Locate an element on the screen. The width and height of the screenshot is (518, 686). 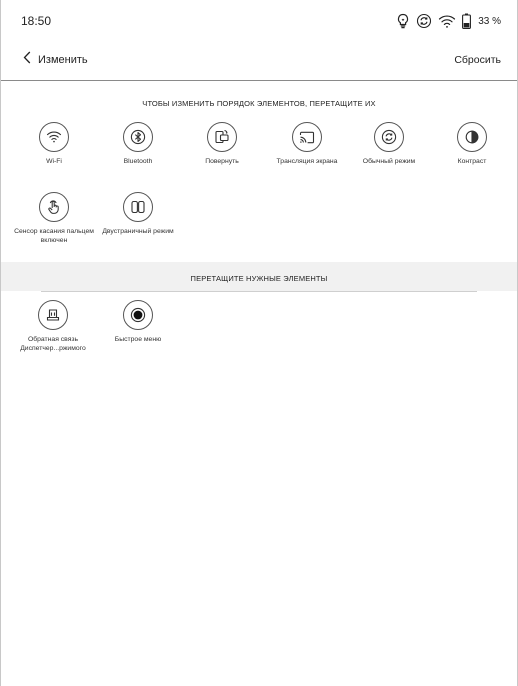
header-divider is located at coordinates (259, 80).